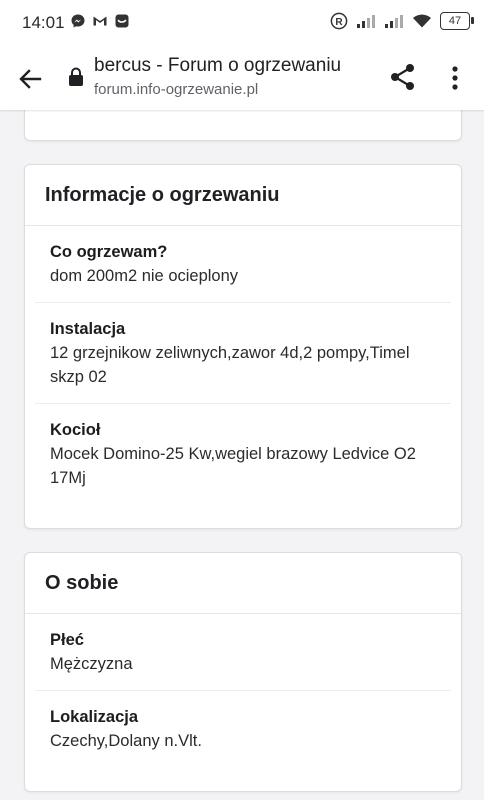 The height and width of the screenshot is (800, 484). I want to click on system-icons: R 47, so click(402, 21).